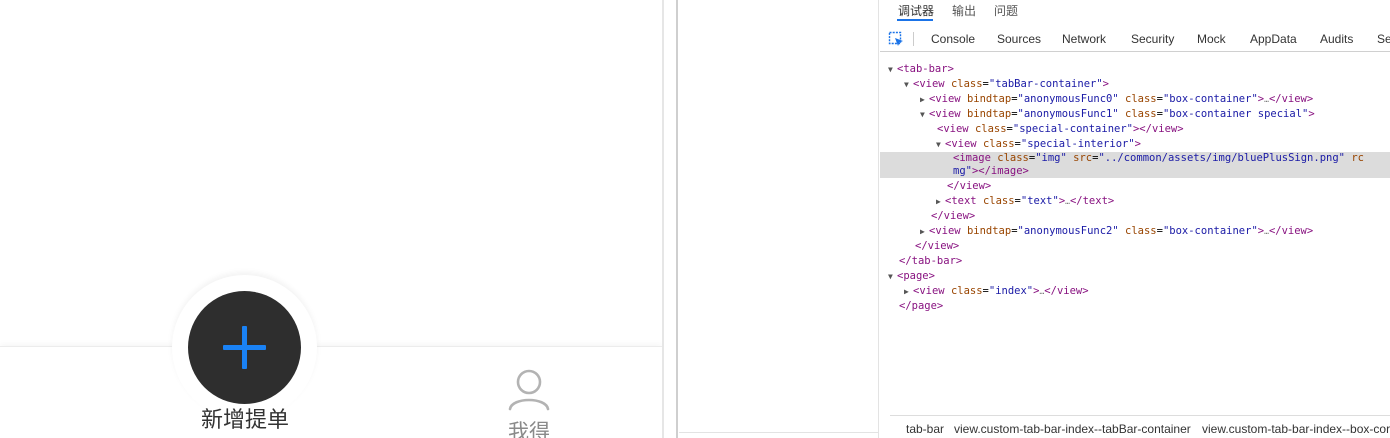  I want to click on tab-mine: 我得, so click(529, 402).